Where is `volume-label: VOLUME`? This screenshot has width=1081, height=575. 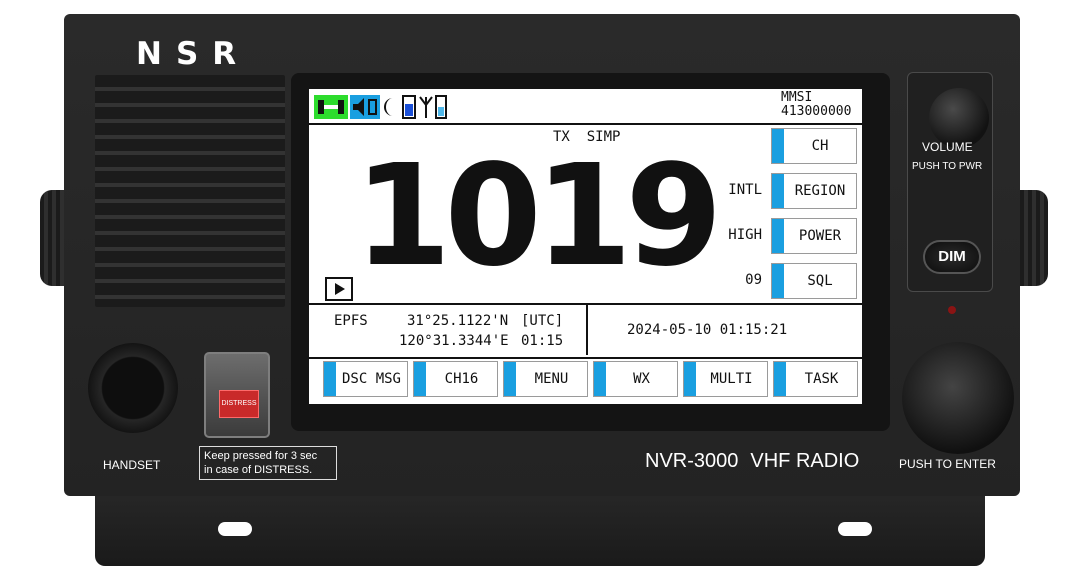 volume-label: VOLUME is located at coordinates (947, 147).